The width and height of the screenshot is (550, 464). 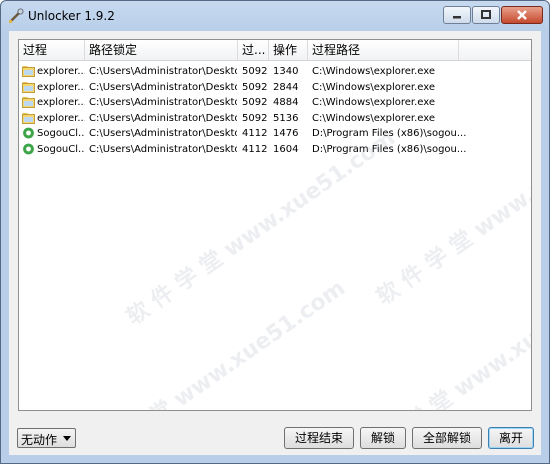 What do you see at coordinates (383, 50) in the screenshot?
I see `column-header-process-path: 过程路径` at bounding box center [383, 50].